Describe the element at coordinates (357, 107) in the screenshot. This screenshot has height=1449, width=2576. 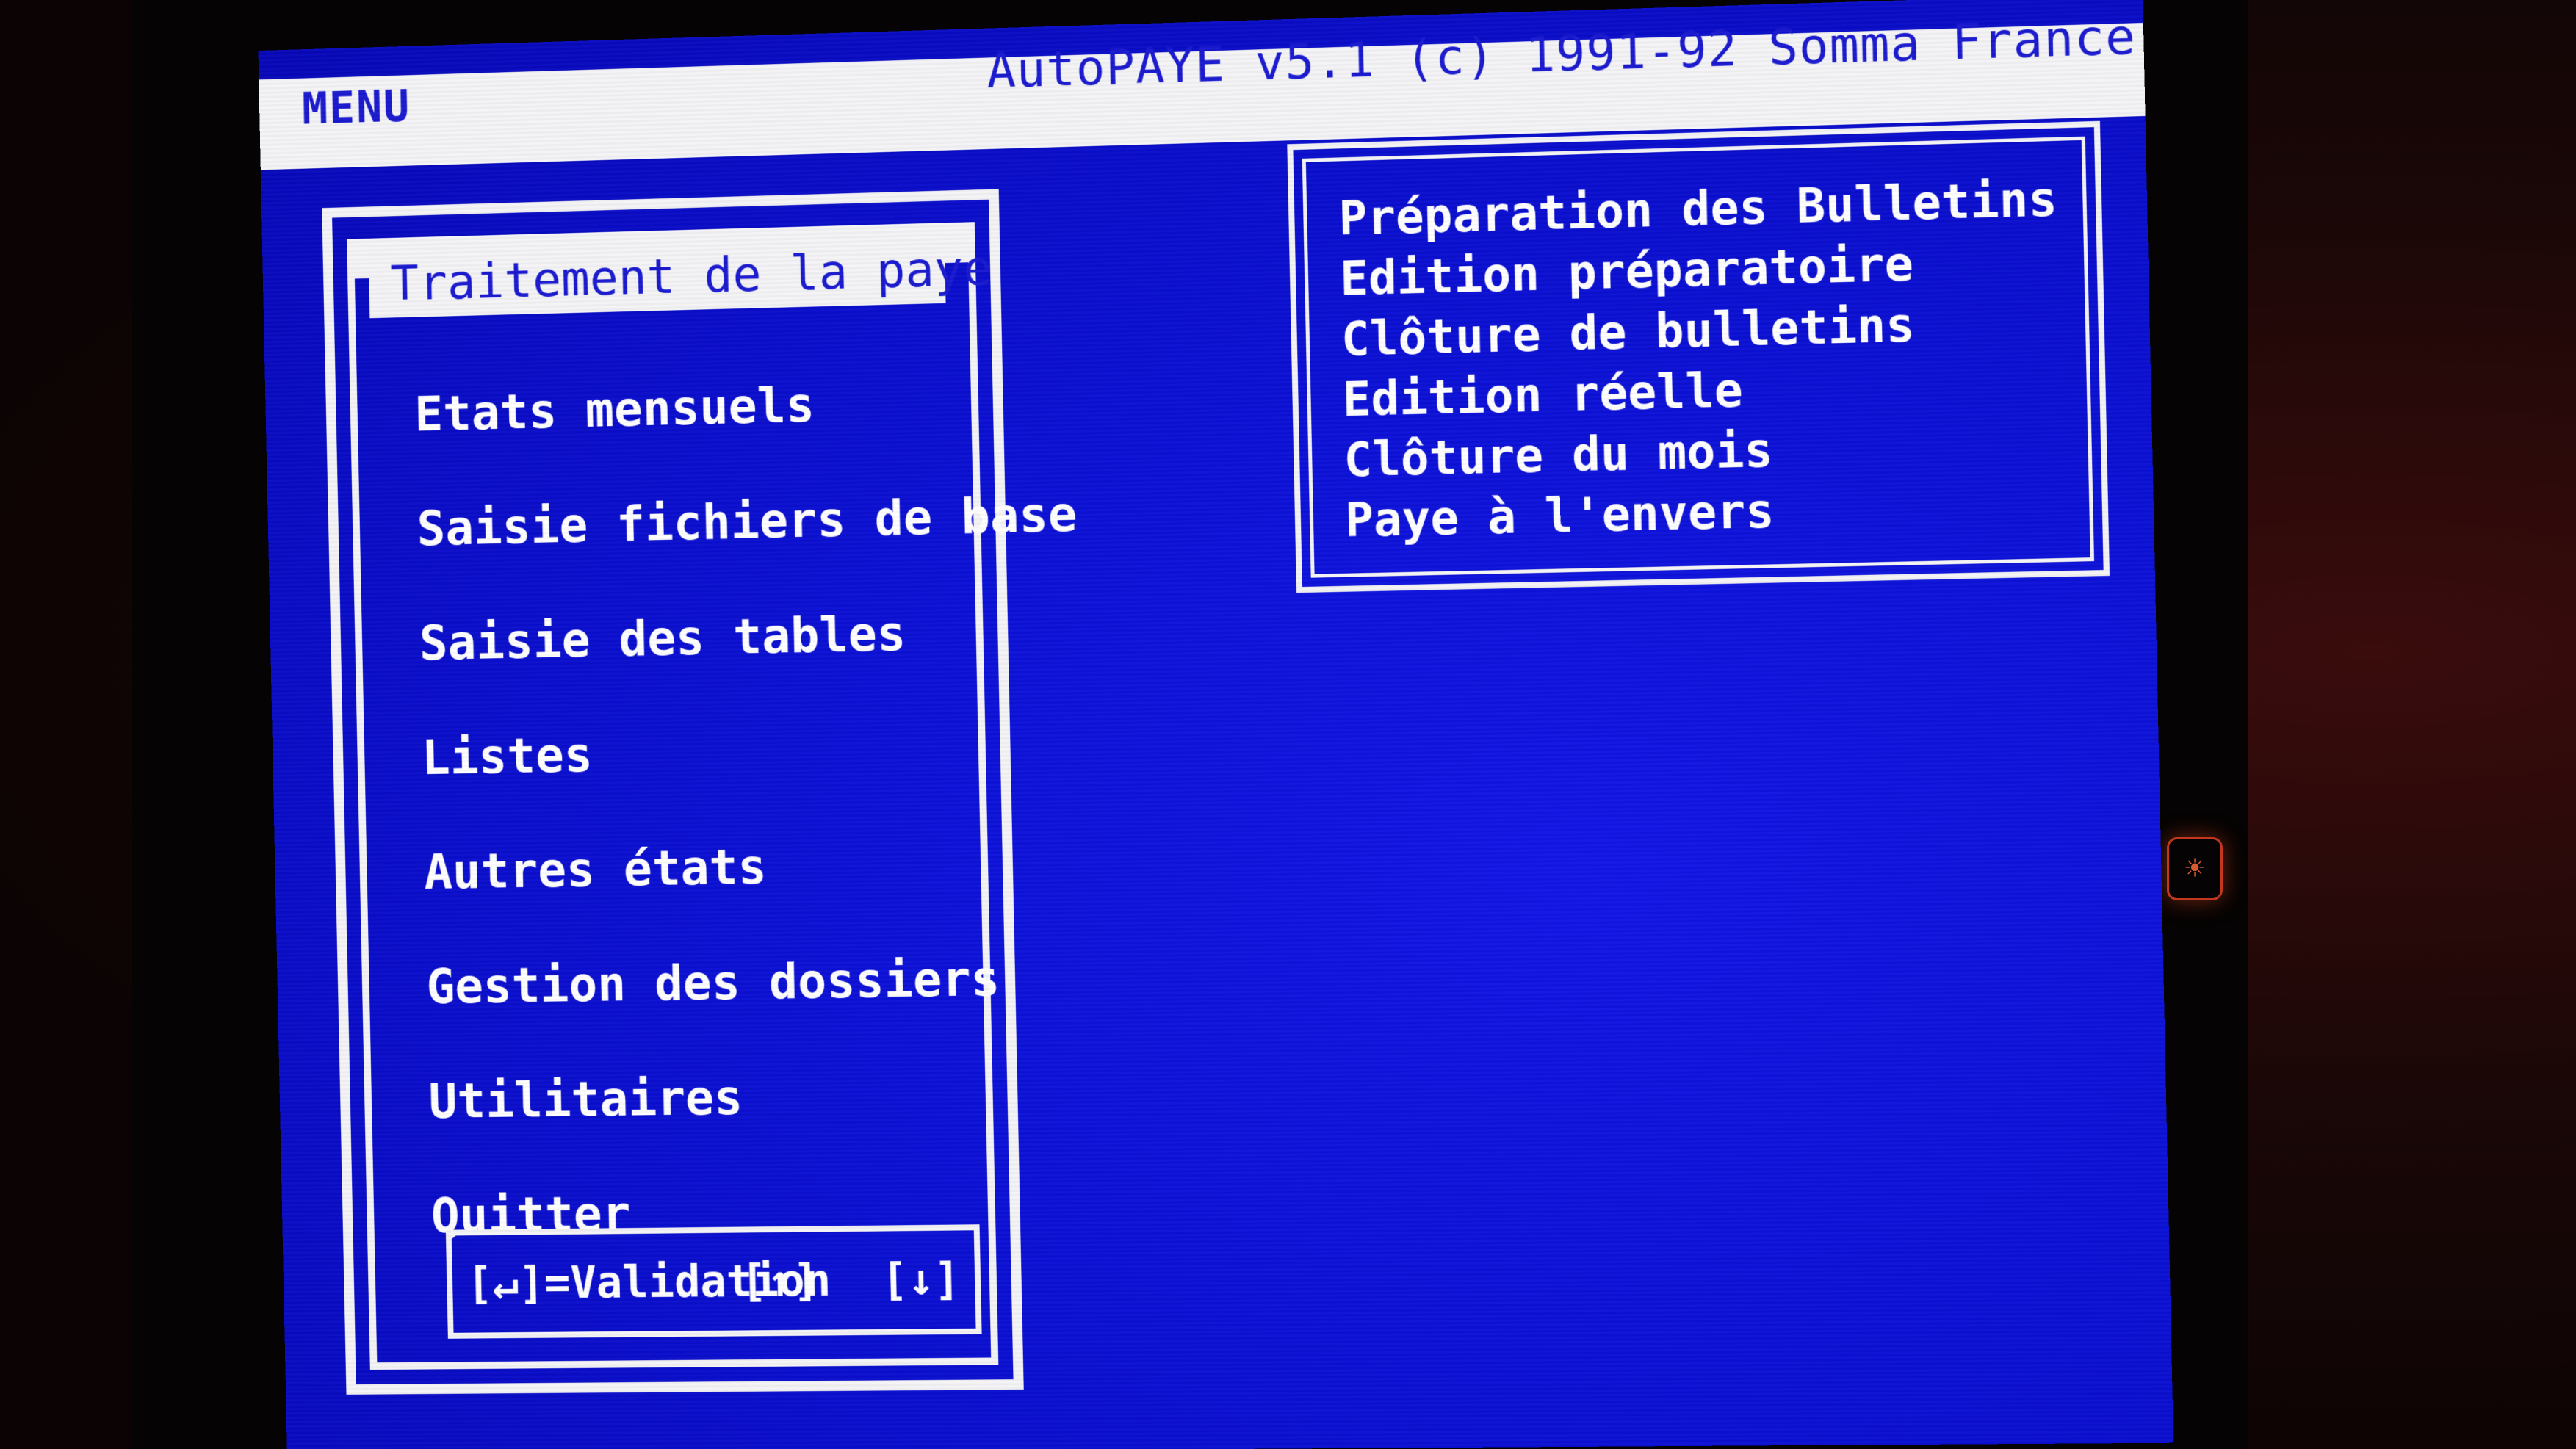
I see `menu-label: MENU` at that location.